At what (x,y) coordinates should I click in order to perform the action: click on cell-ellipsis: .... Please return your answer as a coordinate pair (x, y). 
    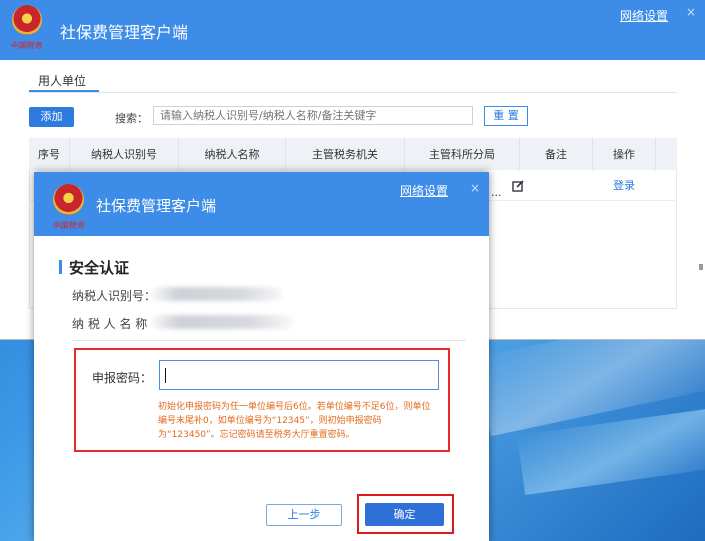
    Looking at the image, I should click on (496, 192).